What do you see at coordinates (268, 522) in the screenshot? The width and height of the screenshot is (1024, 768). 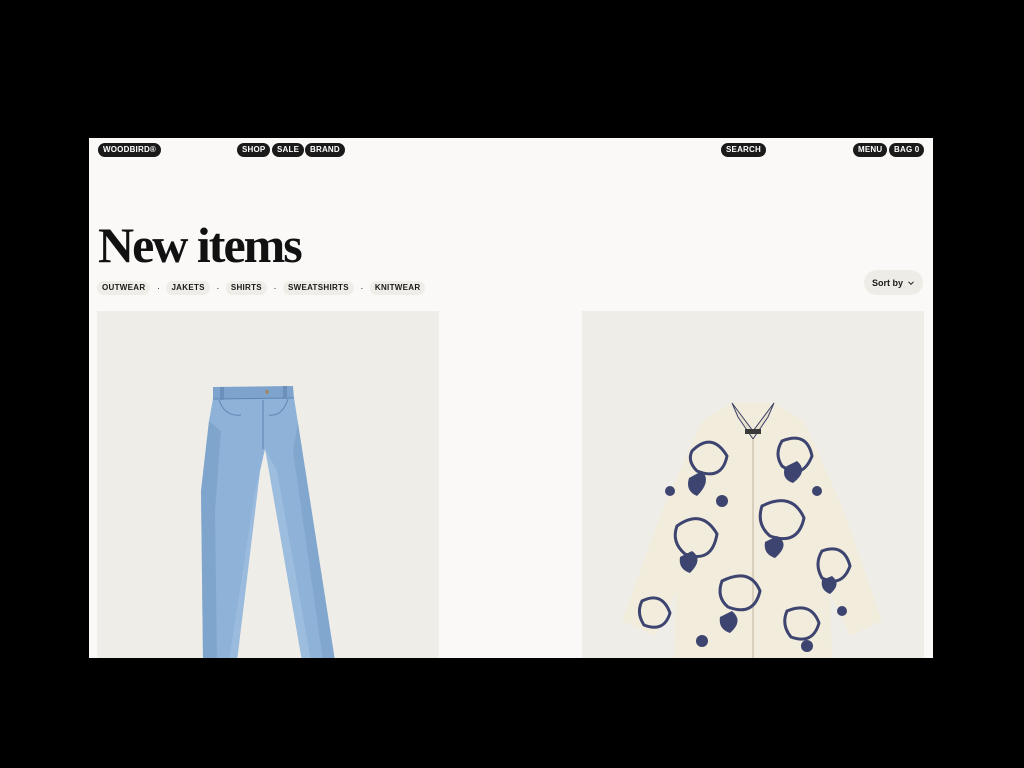 I see `jeans-image` at bounding box center [268, 522].